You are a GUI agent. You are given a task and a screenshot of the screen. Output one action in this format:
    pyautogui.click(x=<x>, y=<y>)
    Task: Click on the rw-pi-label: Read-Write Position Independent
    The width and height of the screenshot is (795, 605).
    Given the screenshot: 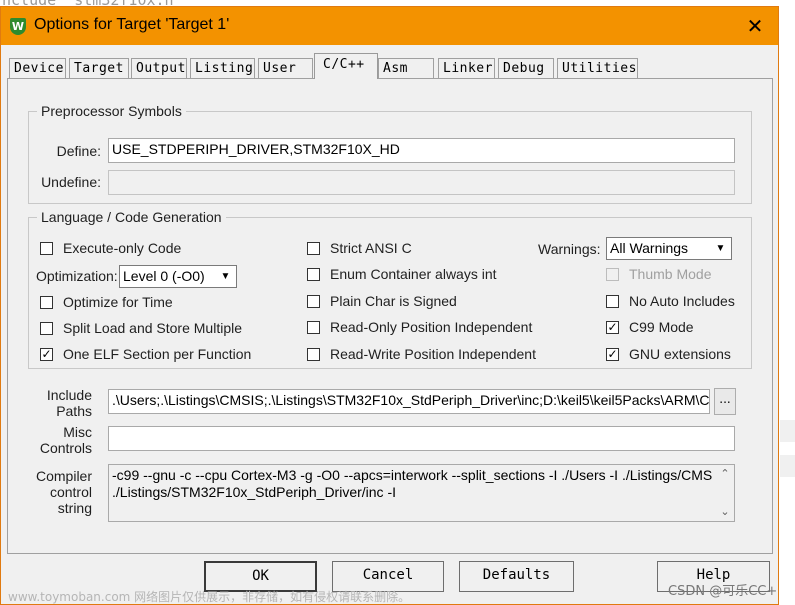 What is the action you would take?
    pyautogui.click(x=433, y=354)
    